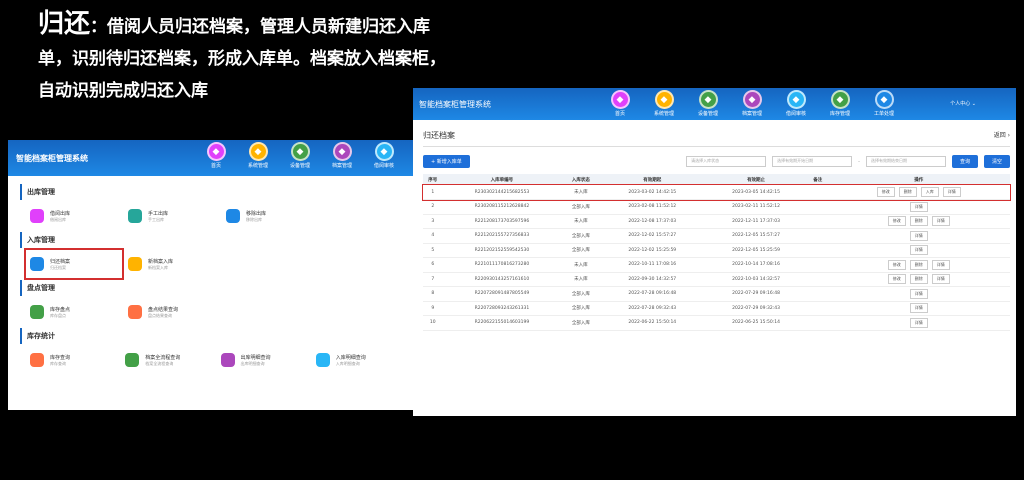  I want to click on search-button: 查询, so click(964, 161).